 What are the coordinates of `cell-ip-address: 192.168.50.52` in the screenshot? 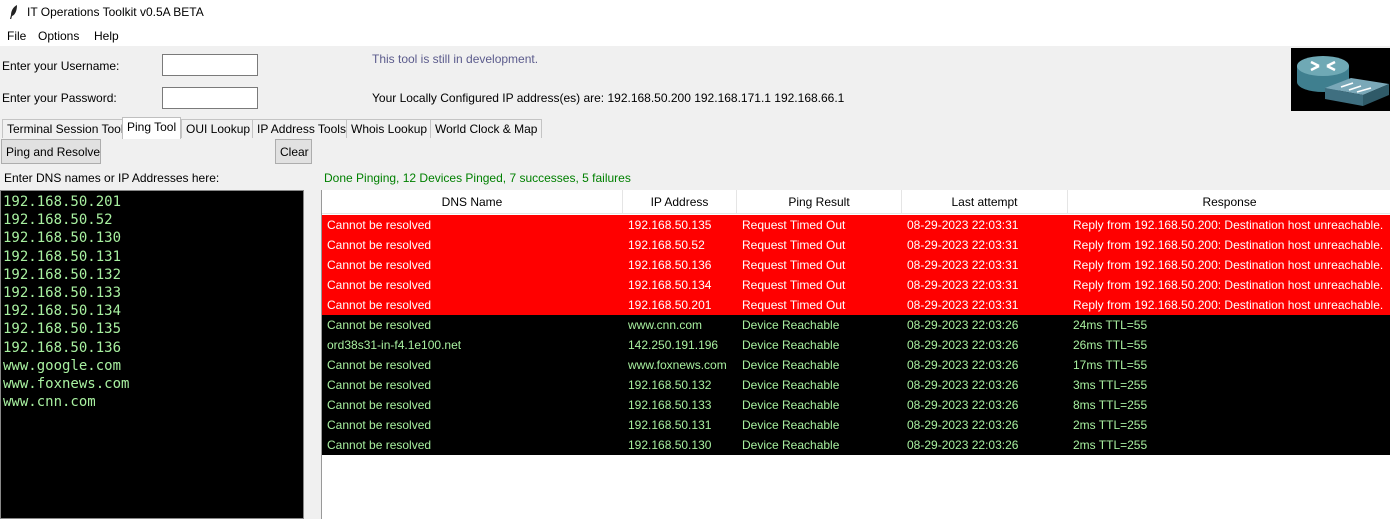 It's located at (666, 245).